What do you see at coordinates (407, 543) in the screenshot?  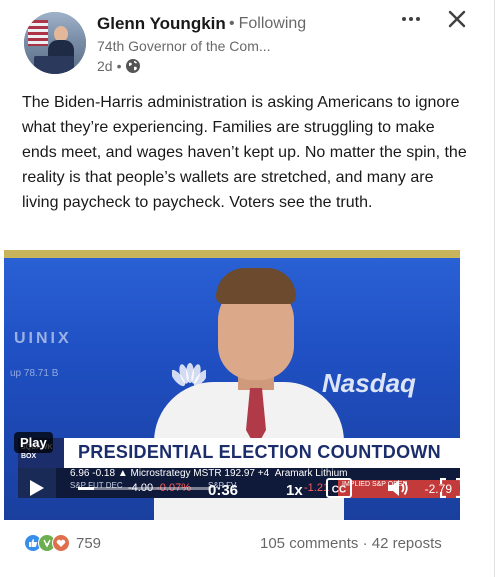 I see `reposts-link: 42 reposts` at bounding box center [407, 543].